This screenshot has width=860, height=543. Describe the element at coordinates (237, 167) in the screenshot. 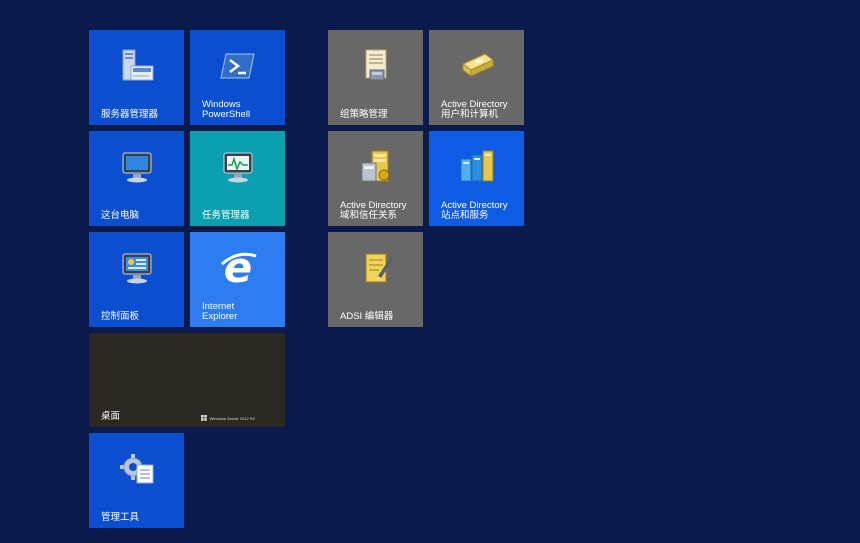

I see `task-manager-icon` at that location.